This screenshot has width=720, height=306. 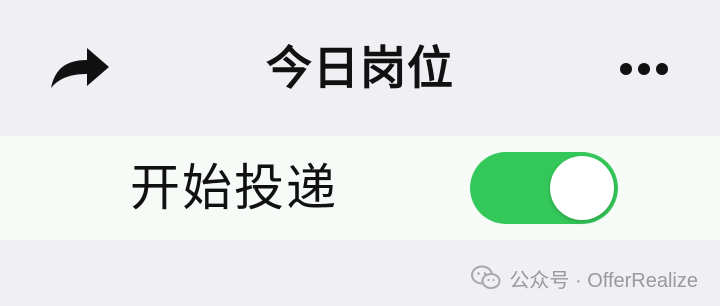 I want to click on start-delivery-label: 开始投递, so click(x=234, y=188).